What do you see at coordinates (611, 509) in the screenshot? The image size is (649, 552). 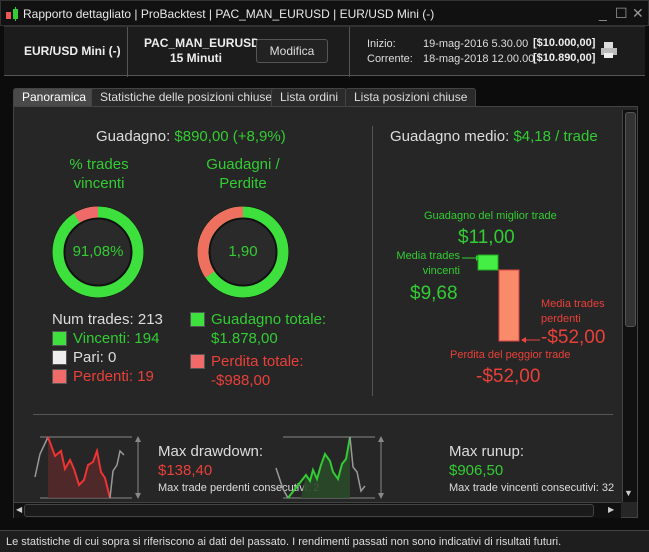 I see `scroll-right-icon: ▶` at bounding box center [611, 509].